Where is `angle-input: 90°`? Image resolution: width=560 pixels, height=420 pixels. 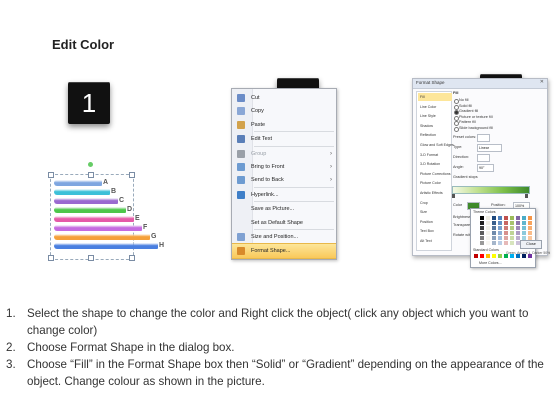
angle-input: 90° is located at coordinates (485, 168).